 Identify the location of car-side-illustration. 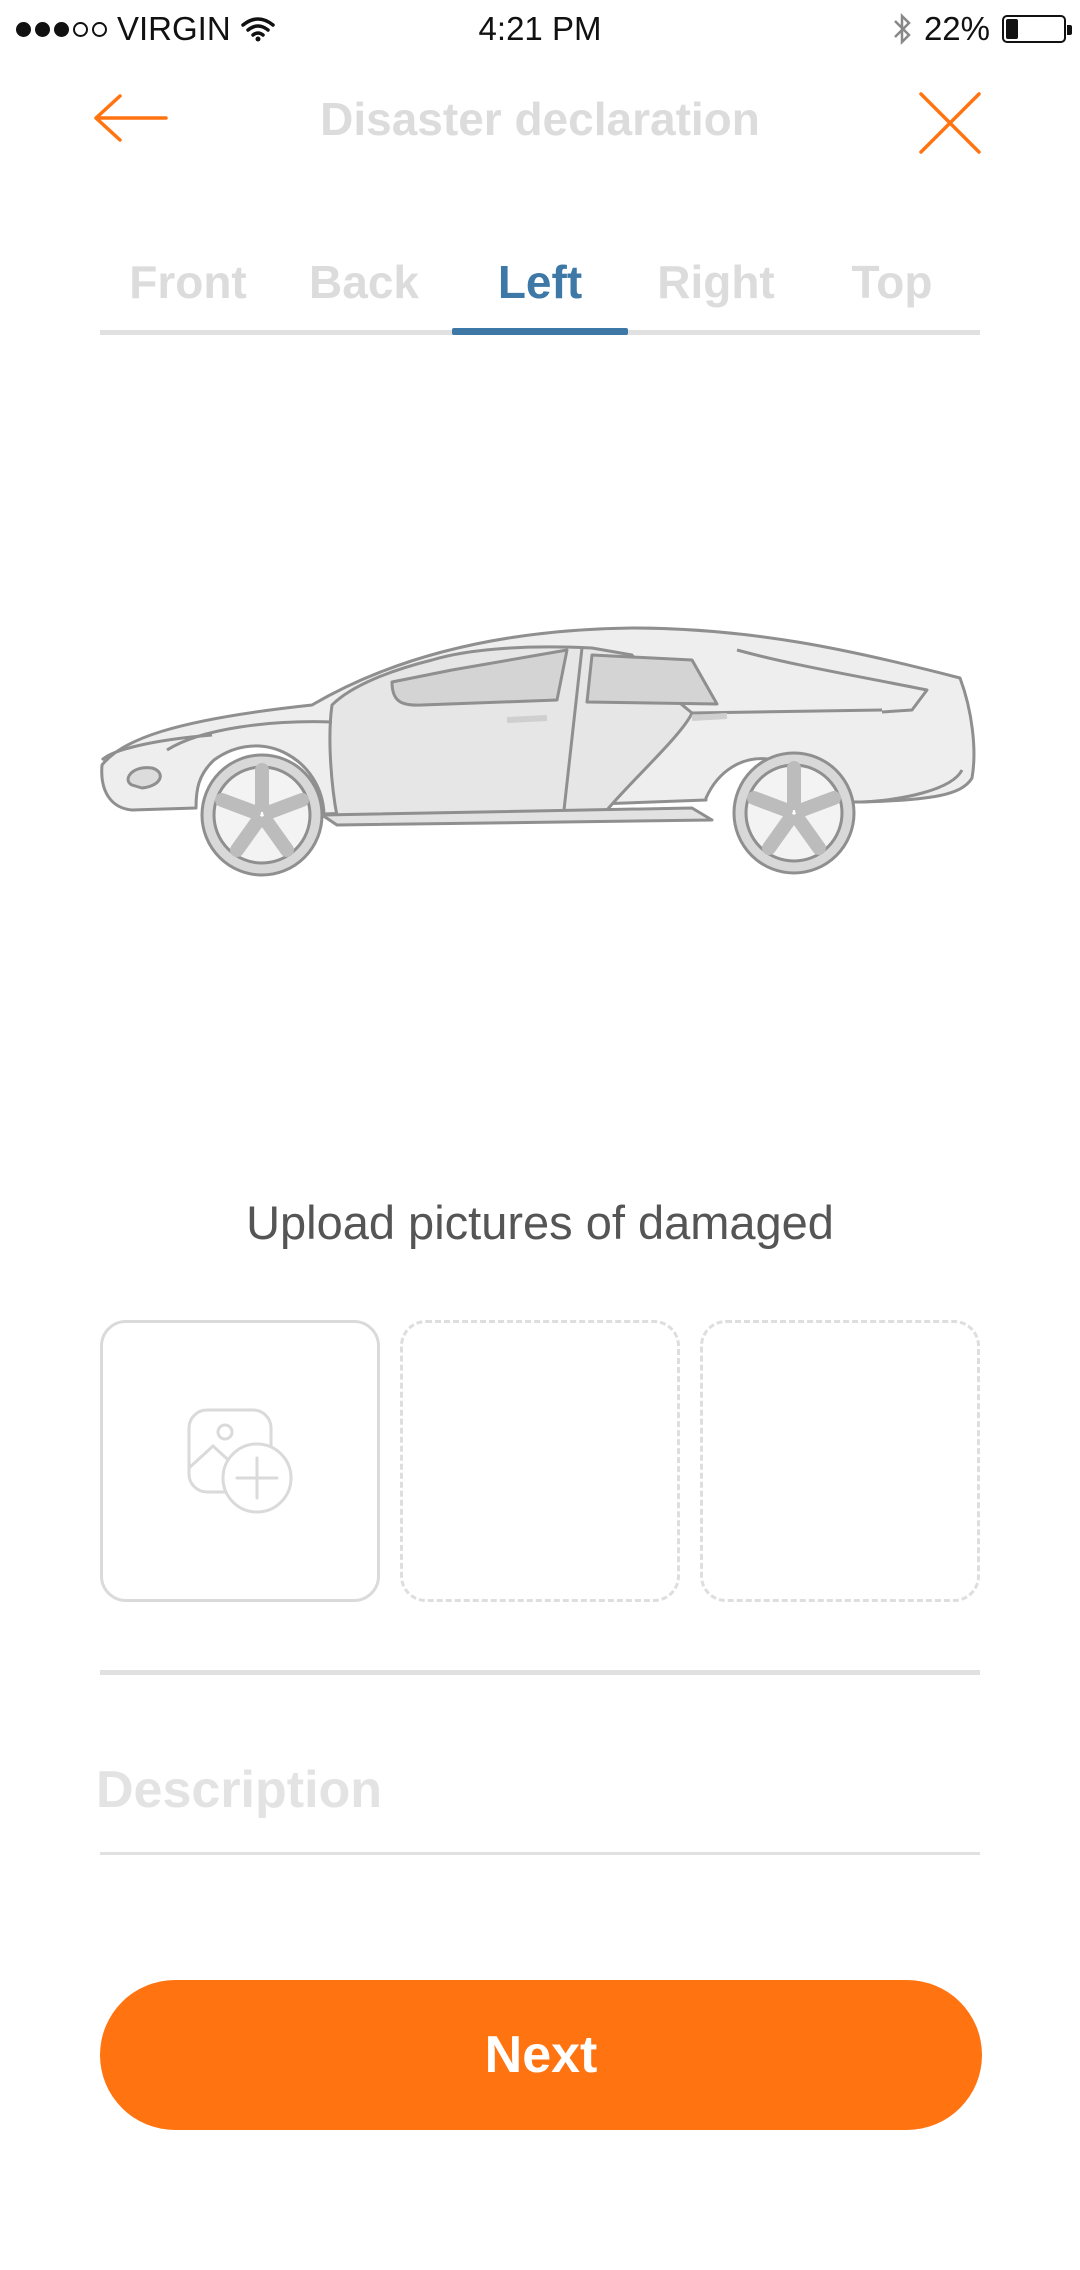
(538, 751).